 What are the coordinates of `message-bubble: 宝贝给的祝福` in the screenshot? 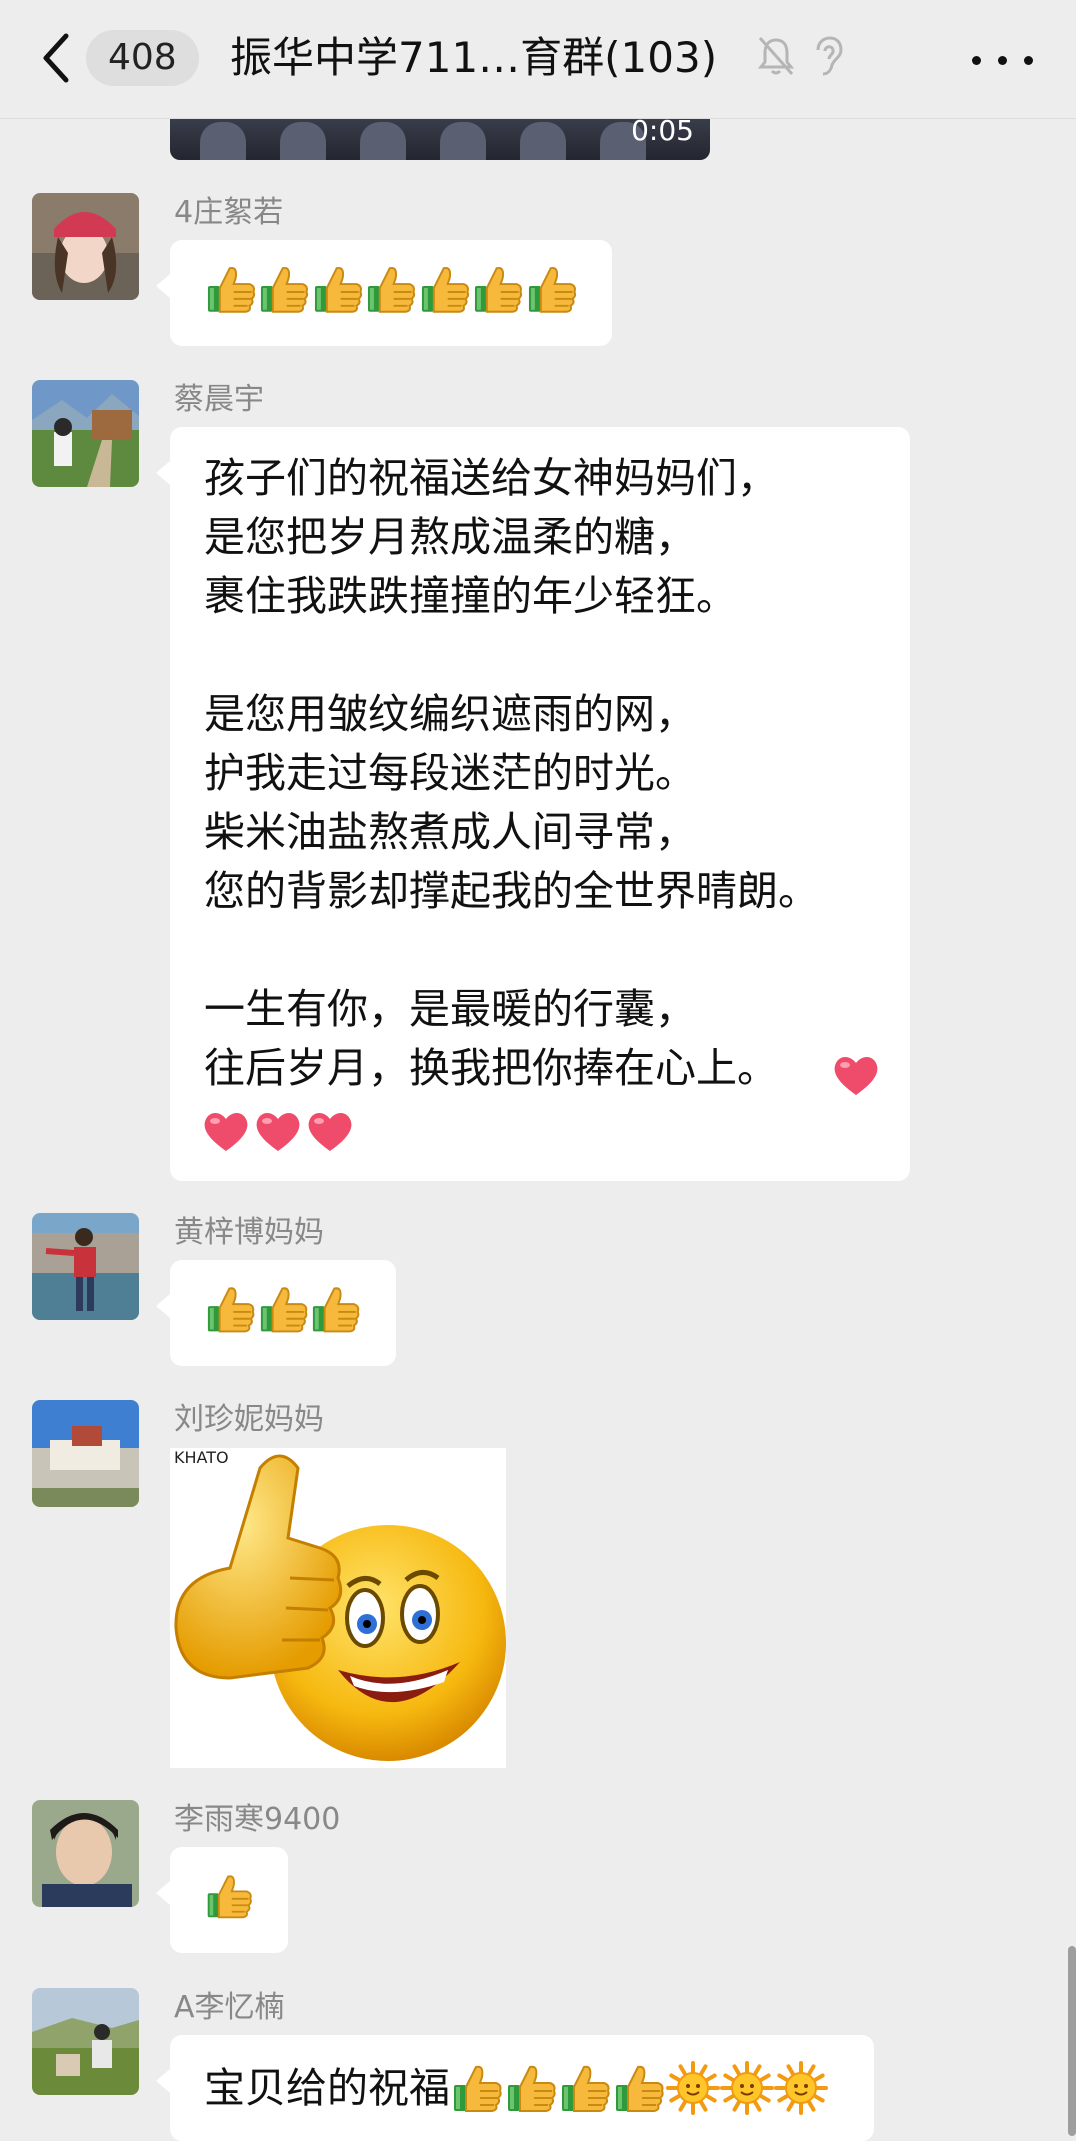 It's located at (515, 2088).